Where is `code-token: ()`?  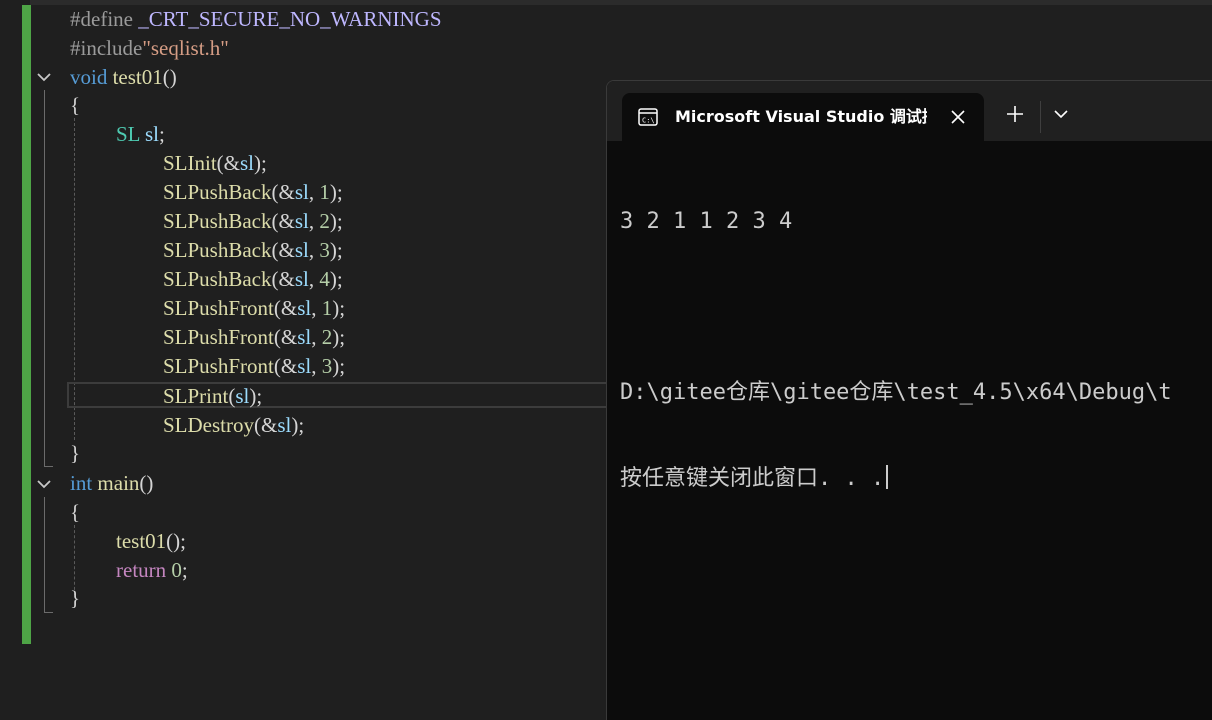 code-token: () is located at coordinates (169, 77).